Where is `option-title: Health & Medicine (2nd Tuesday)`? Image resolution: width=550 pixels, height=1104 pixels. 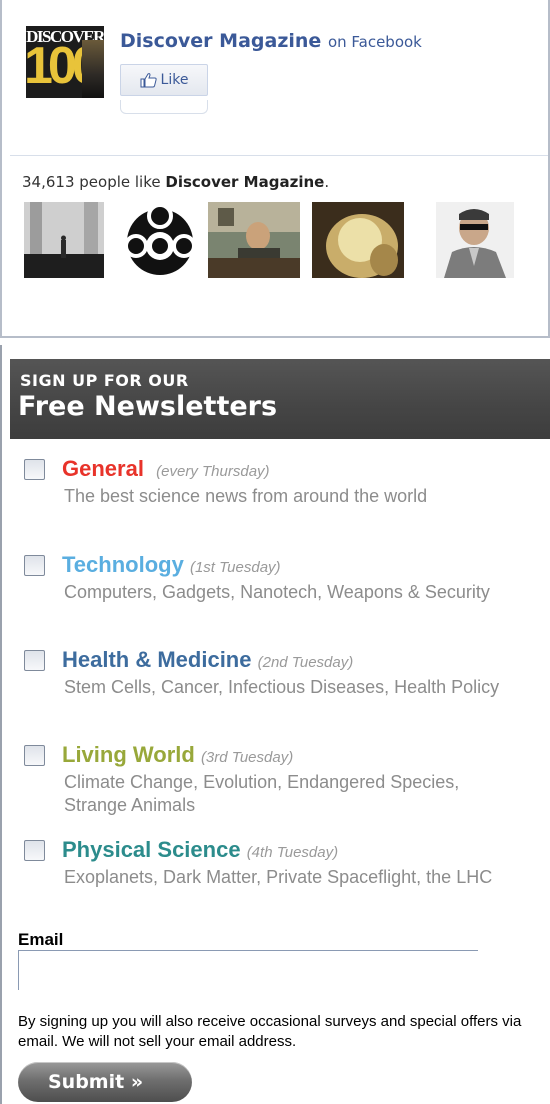
option-title: Health & Medicine (2nd Tuesday) is located at coordinates (207, 660).